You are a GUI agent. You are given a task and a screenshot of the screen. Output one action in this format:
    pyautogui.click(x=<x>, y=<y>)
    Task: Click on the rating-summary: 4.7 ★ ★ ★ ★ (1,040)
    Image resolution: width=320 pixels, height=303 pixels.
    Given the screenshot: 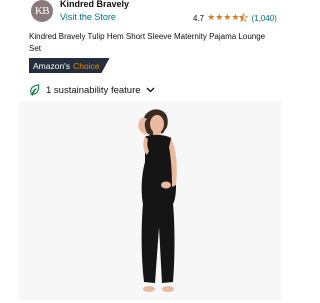 What is the action you would take?
    pyautogui.click(x=235, y=18)
    